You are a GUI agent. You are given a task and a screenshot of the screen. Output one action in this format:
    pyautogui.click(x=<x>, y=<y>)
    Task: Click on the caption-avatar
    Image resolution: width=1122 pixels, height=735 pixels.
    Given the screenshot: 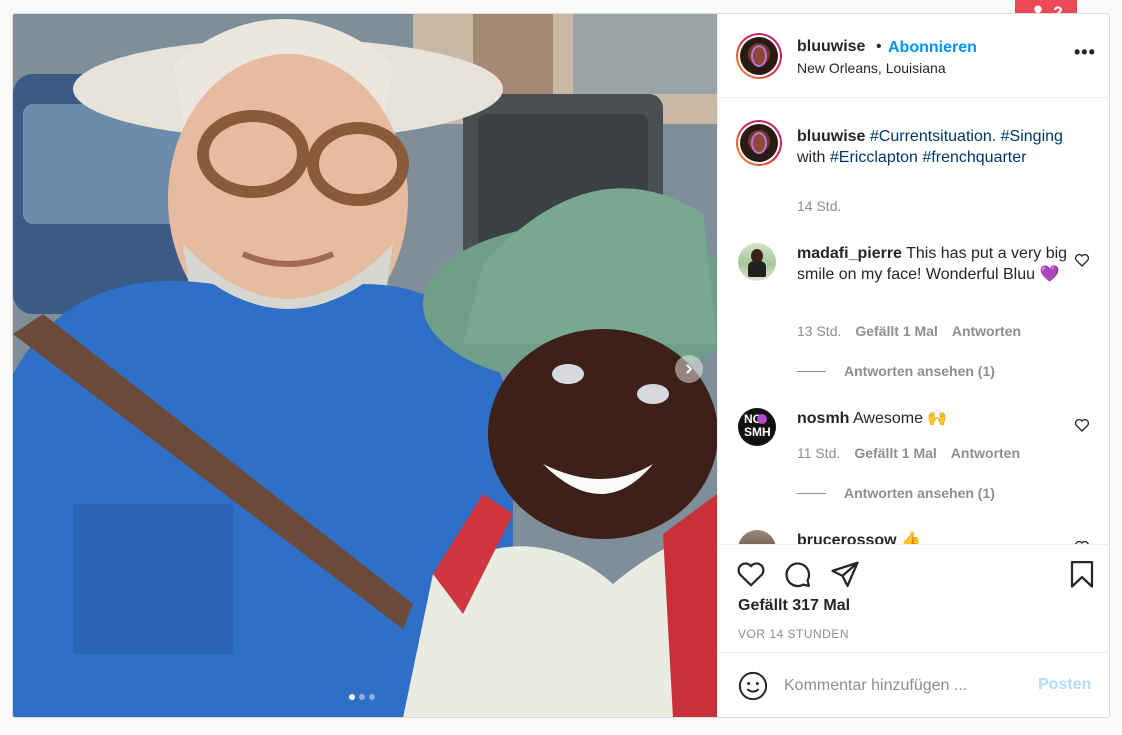 What is the action you would take?
    pyautogui.click(x=759, y=143)
    